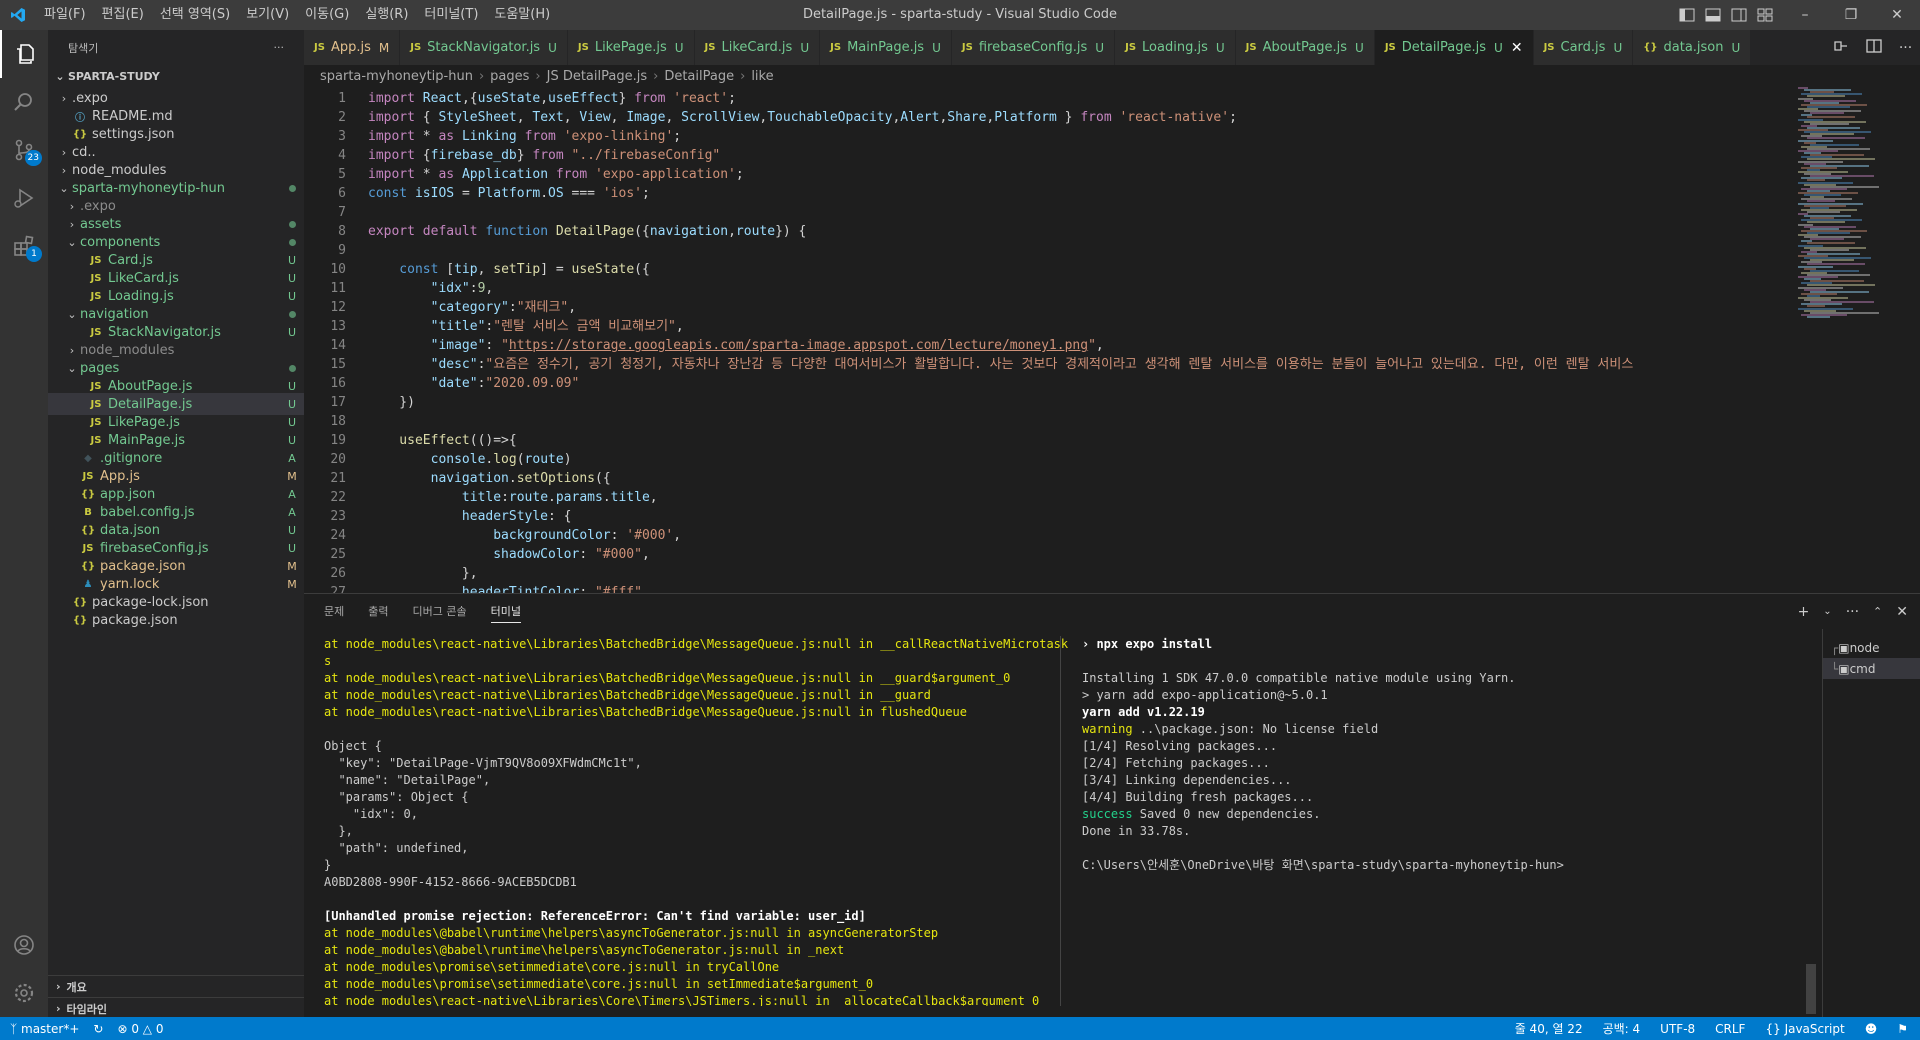 Image resolution: width=1920 pixels, height=1040 pixels. I want to click on tree-item-label: firebaseConfig.js, so click(154, 548).